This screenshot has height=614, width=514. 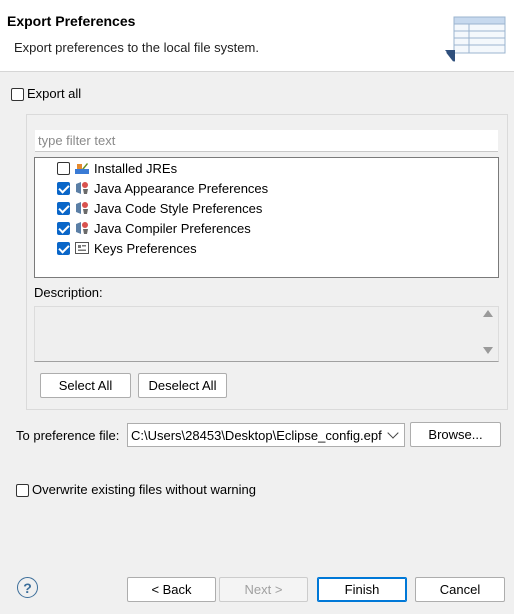 I want to click on overwrite-checkbox, so click(x=22, y=490).